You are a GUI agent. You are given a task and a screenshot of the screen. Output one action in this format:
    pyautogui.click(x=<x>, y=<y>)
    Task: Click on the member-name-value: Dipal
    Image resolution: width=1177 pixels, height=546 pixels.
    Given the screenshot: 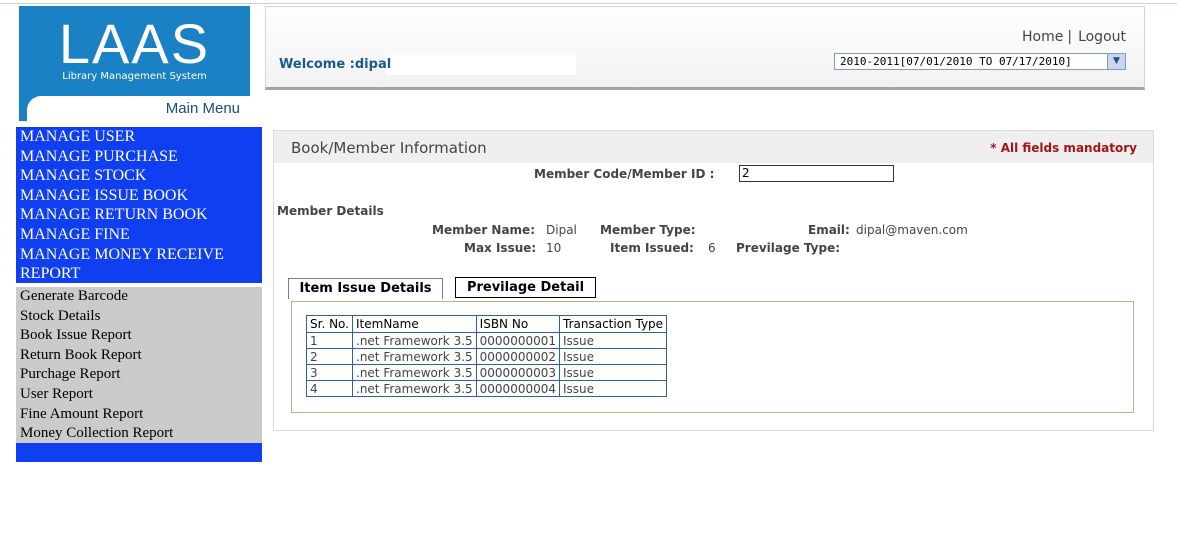 What is the action you would take?
    pyautogui.click(x=561, y=230)
    